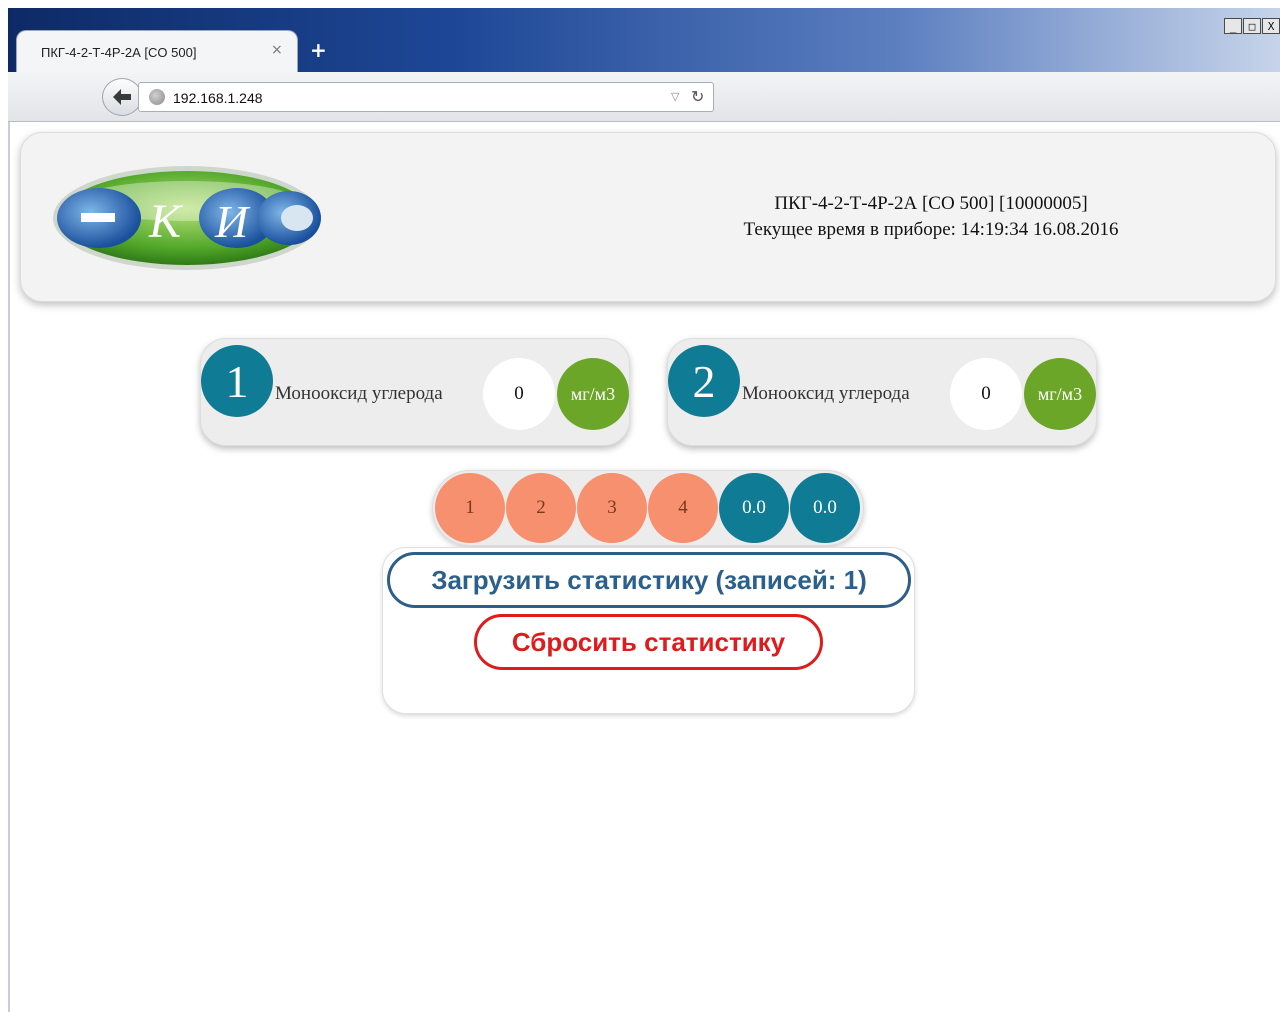 The height and width of the screenshot is (1012, 1280). Describe the element at coordinates (825, 508) in the screenshot. I see `output-value-2: 0.0` at that location.